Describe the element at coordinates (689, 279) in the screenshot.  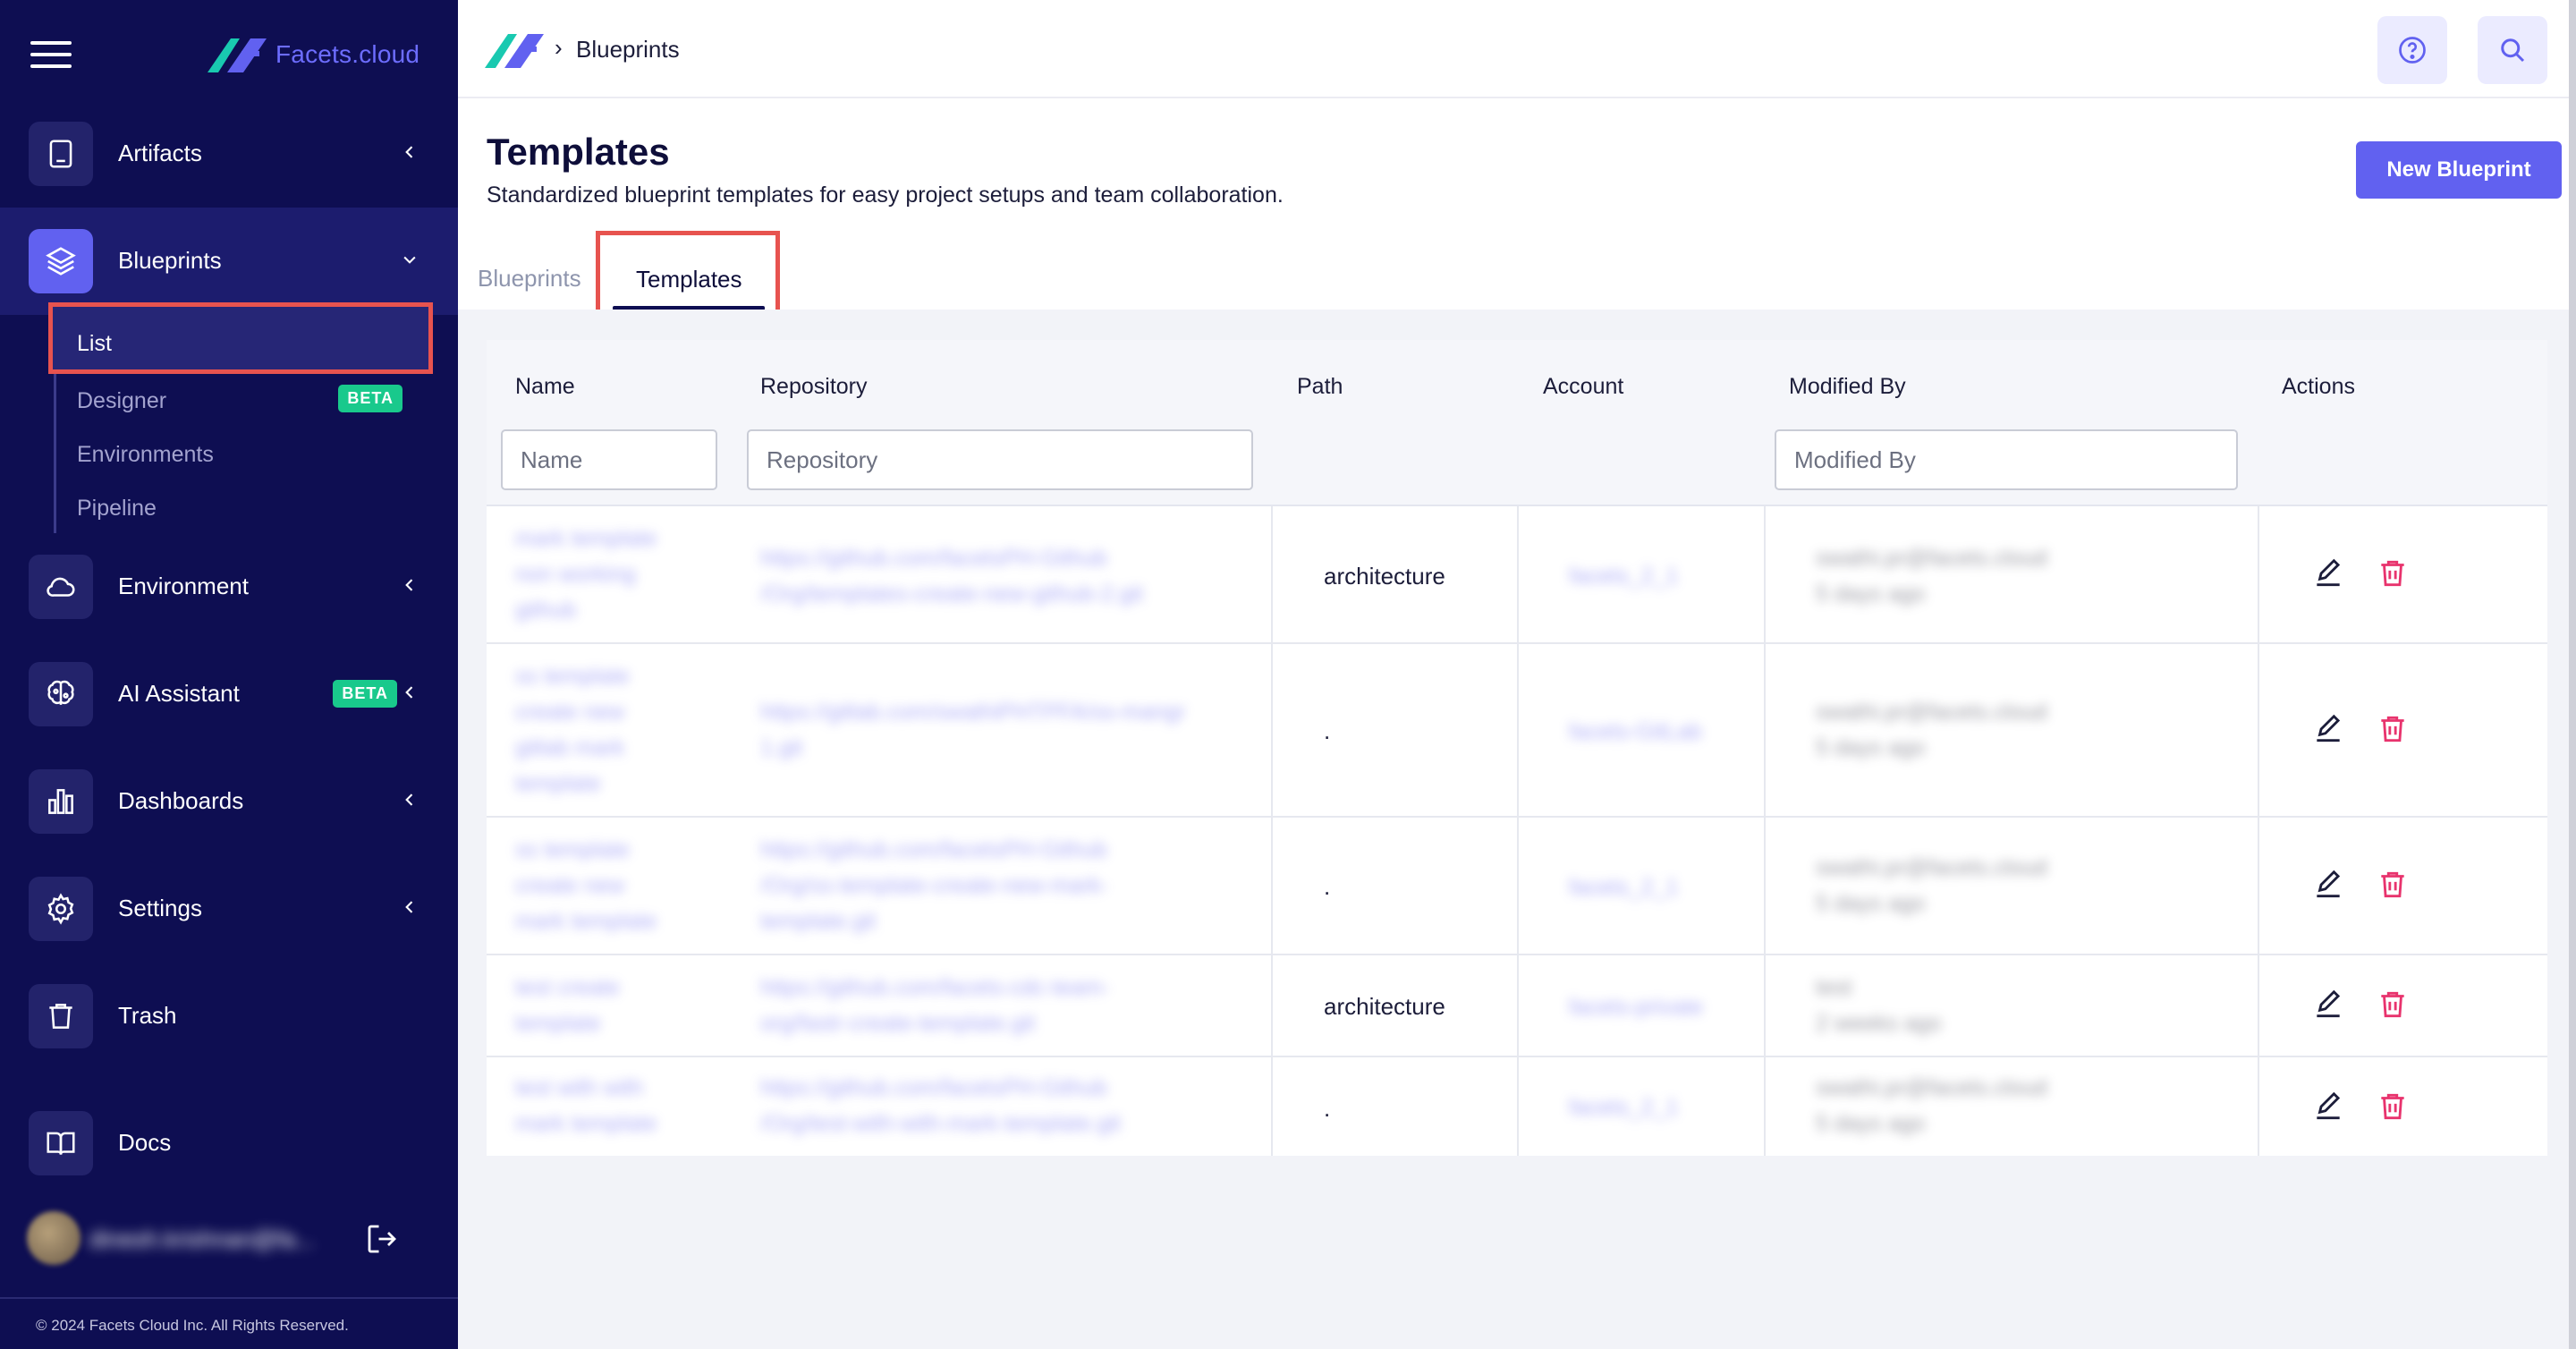
I see `tab-label: Templates` at that location.